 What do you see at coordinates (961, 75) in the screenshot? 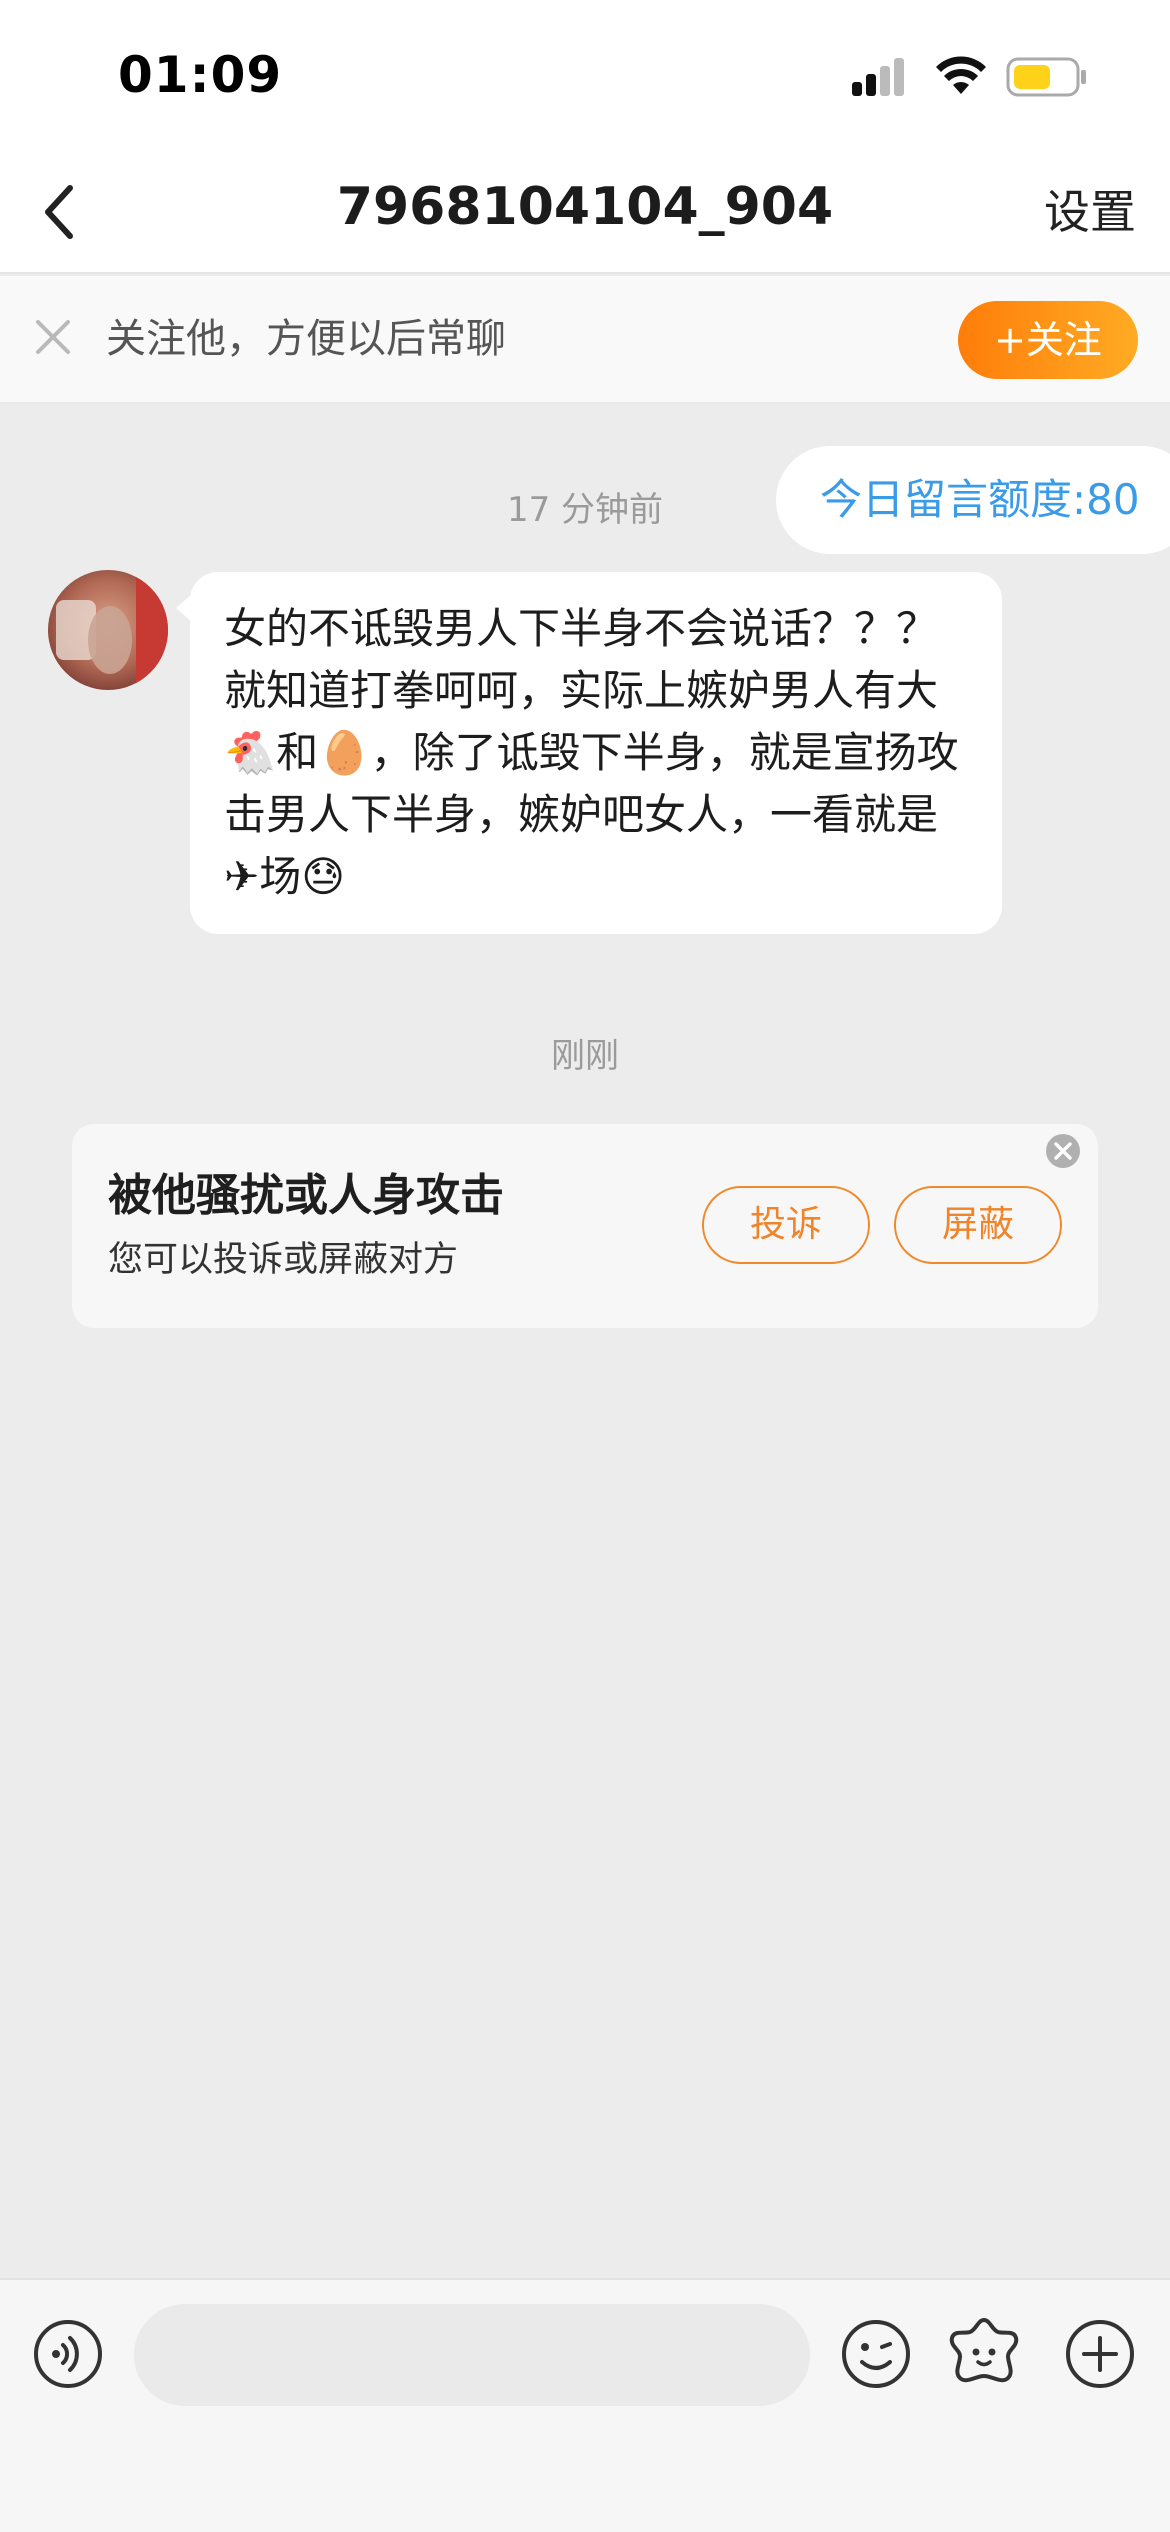
I see `wifi-icon` at bounding box center [961, 75].